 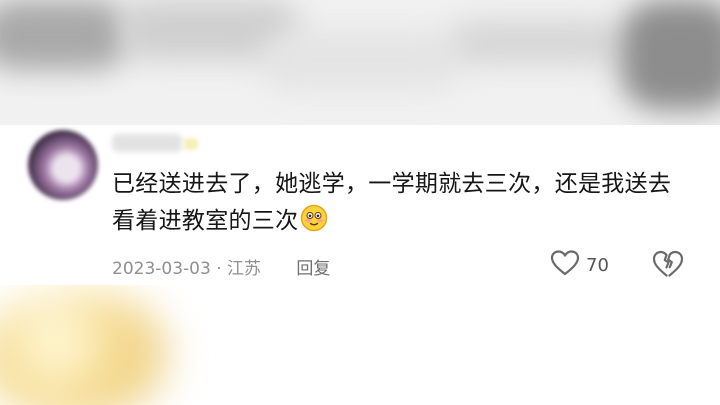 I want to click on dislike-button, so click(x=668, y=266).